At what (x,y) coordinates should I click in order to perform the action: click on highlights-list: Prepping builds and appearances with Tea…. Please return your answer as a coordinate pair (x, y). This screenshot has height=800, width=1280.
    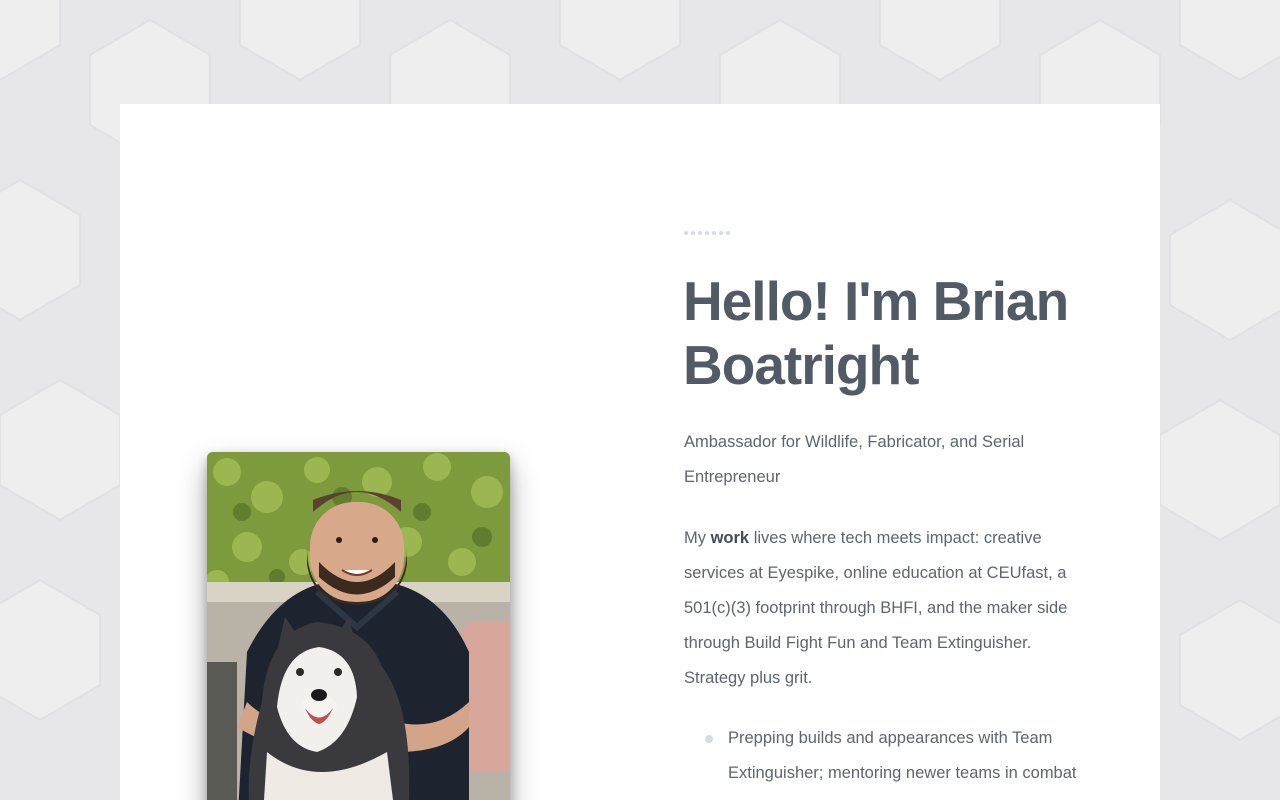
    Looking at the image, I should click on (894, 756).